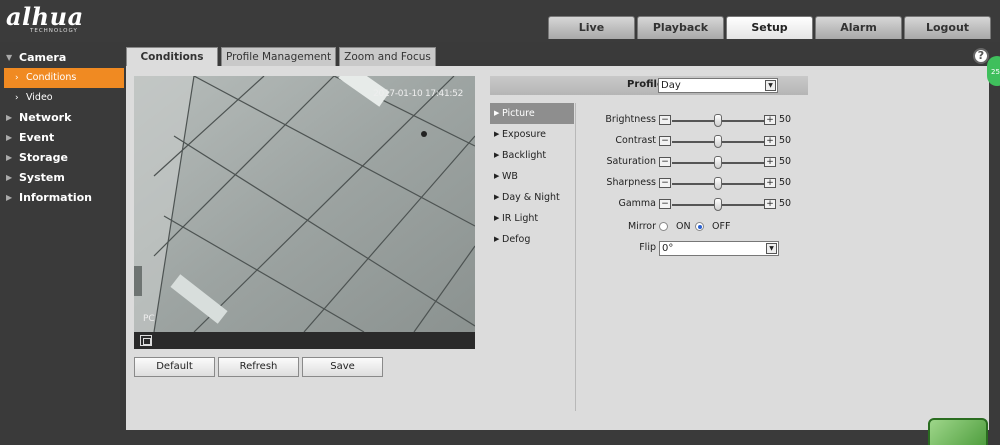 This screenshot has width=1000, height=445. Describe the element at coordinates (63, 198) in the screenshot. I see `sidebar-item-information: ▶ Information` at that location.